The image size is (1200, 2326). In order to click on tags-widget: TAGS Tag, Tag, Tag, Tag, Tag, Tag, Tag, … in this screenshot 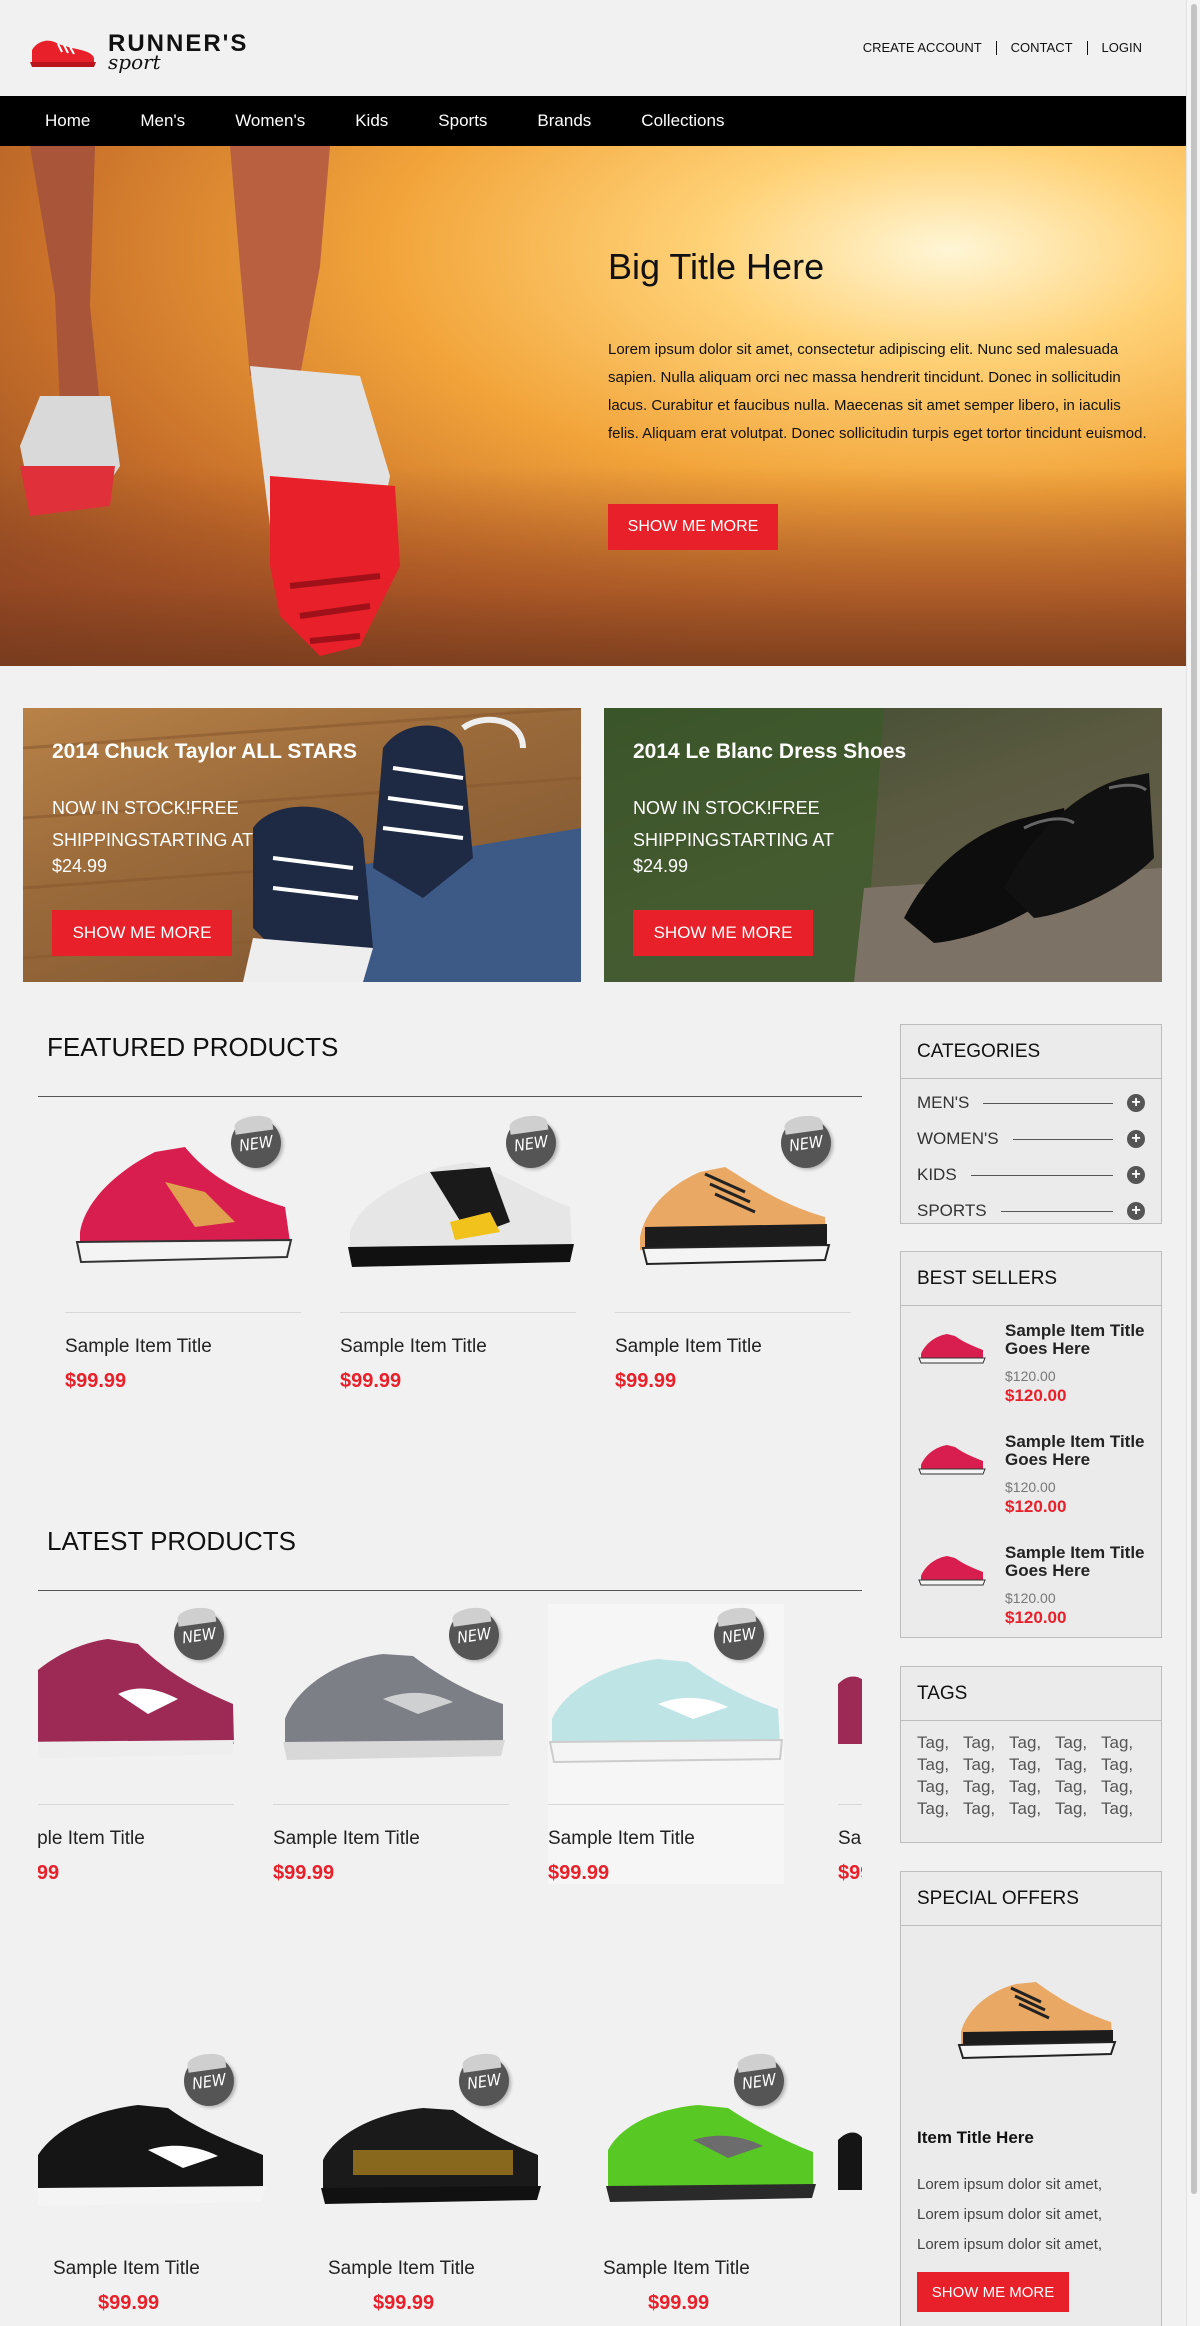, I will do `click(1031, 1754)`.